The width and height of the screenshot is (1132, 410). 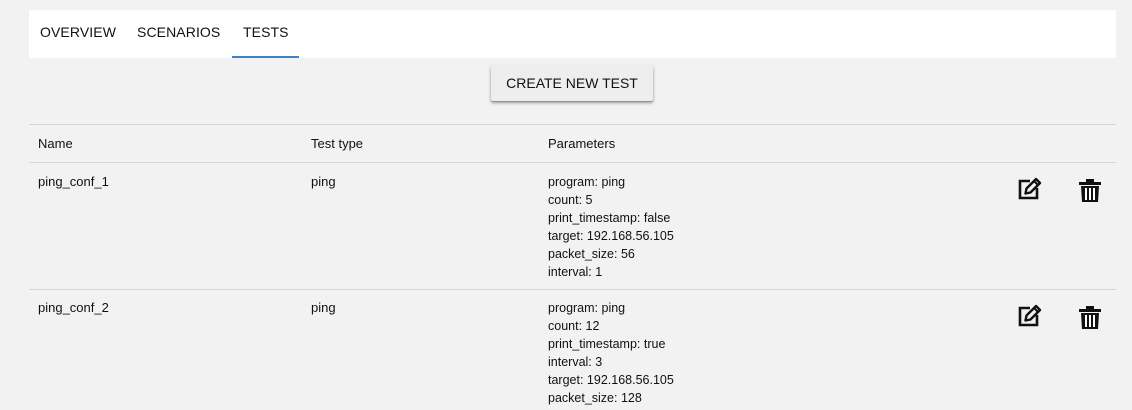 I want to click on table-top-divider, so click(x=572, y=124).